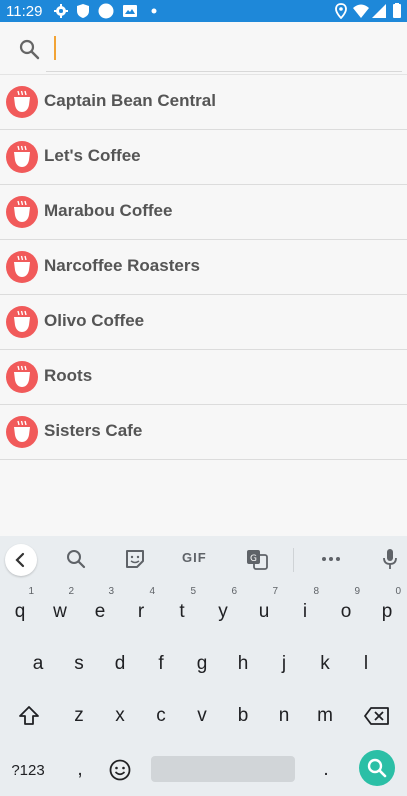 The height and width of the screenshot is (796, 407). What do you see at coordinates (68, 375) in the screenshot?
I see `list-item-label: Roots` at bounding box center [68, 375].